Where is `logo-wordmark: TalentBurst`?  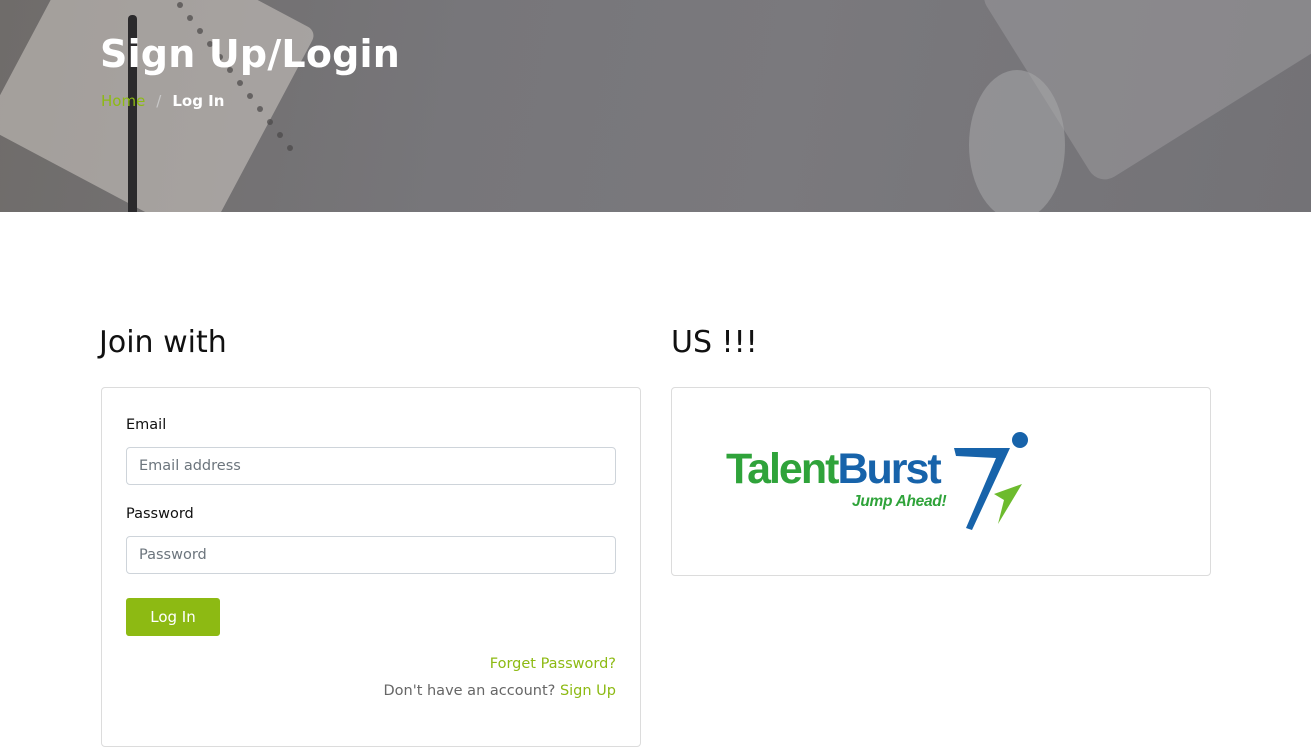 logo-wordmark: TalentBurst is located at coordinates (834, 469).